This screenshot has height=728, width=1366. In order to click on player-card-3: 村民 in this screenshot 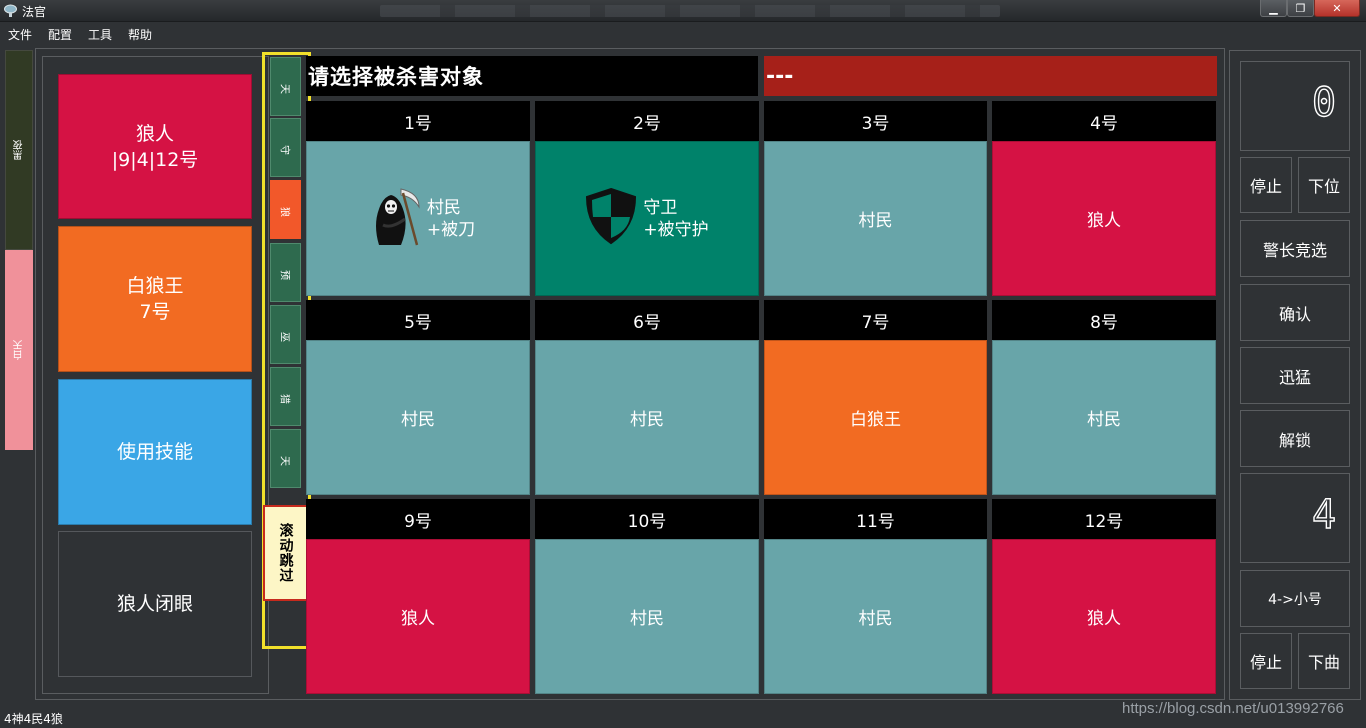, I will do `click(875, 218)`.